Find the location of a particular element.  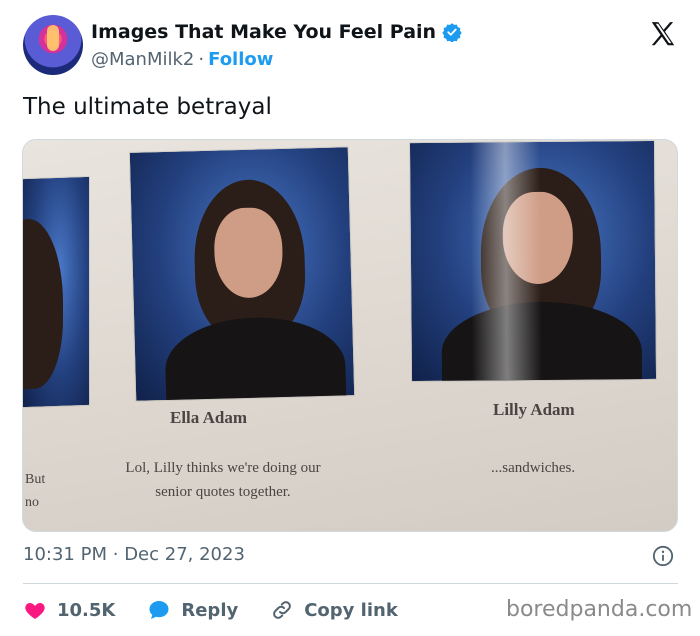

ella-quote-line2: senior quotes together. is located at coordinates (223, 492).